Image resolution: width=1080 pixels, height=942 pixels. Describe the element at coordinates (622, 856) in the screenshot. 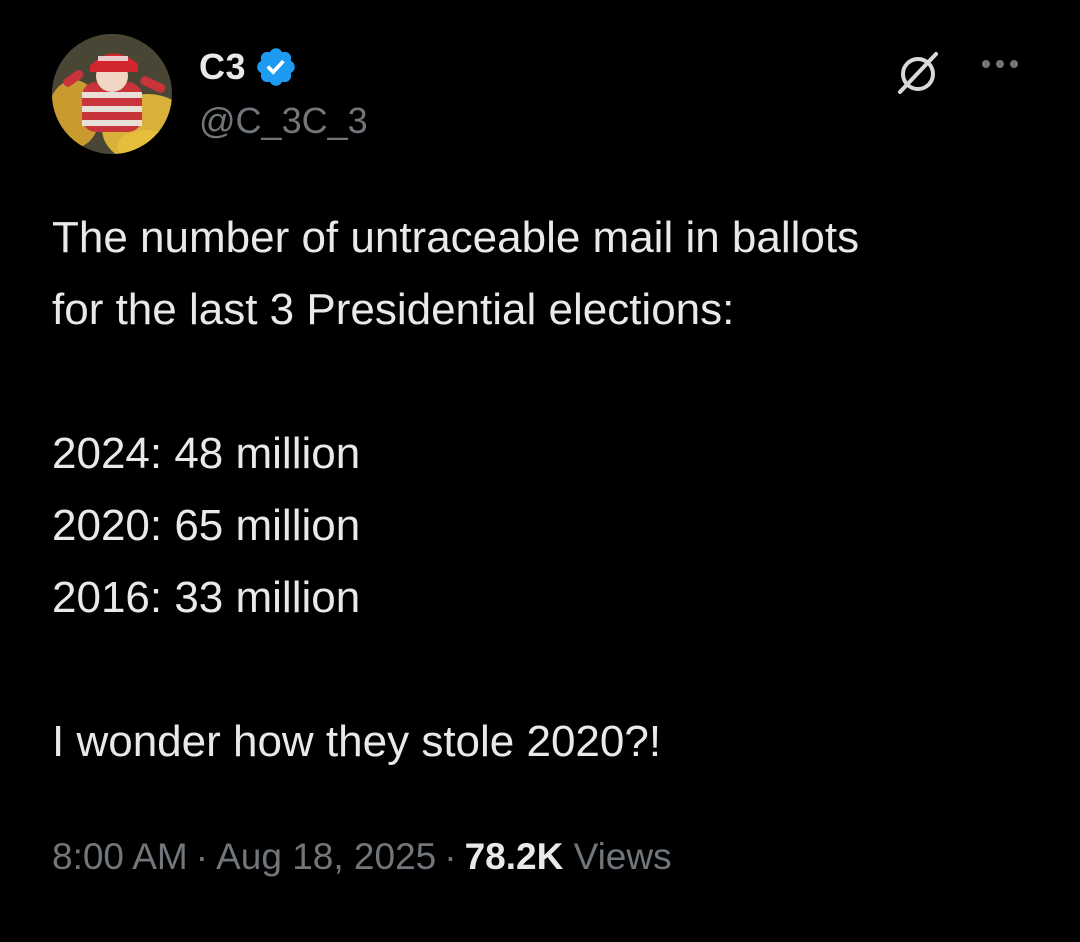

I see `views-label: Views` at that location.